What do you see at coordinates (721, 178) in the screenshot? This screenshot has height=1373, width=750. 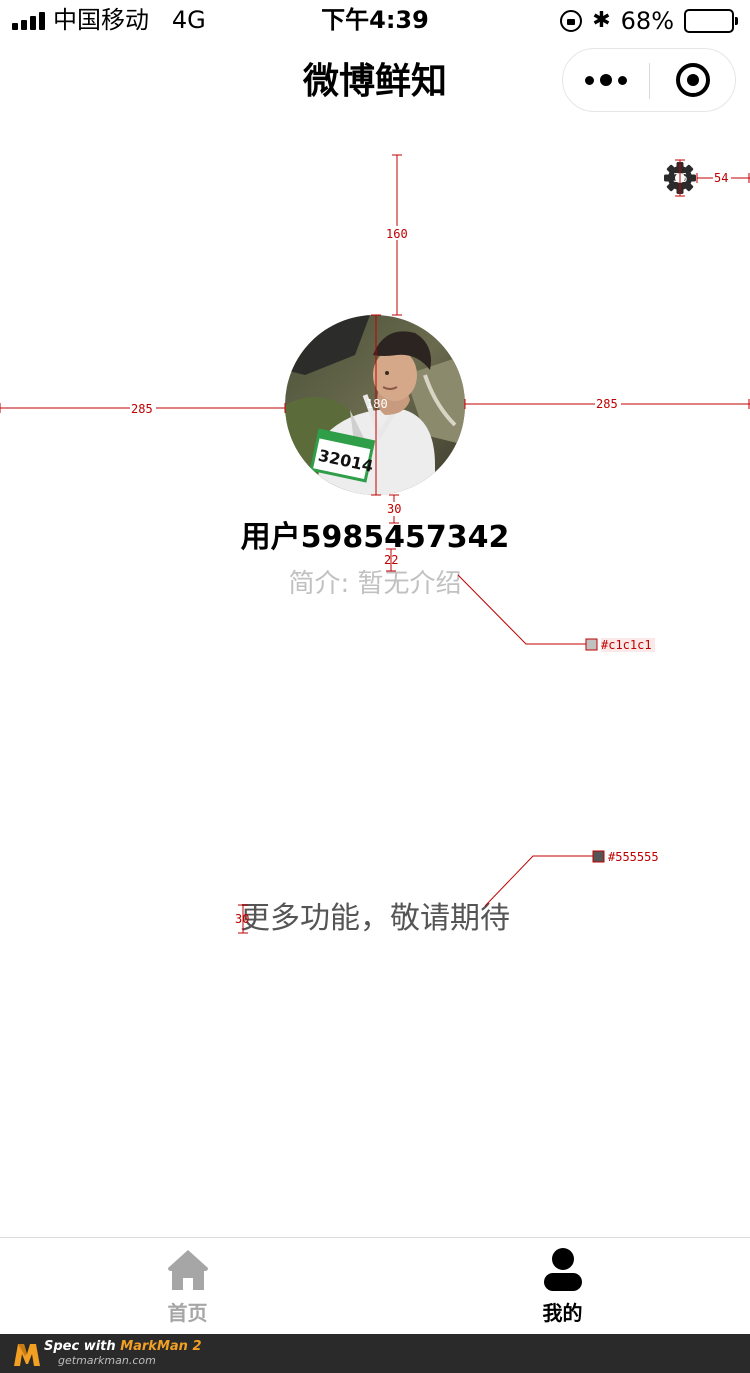 I see `spec-label-54: 54` at bounding box center [721, 178].